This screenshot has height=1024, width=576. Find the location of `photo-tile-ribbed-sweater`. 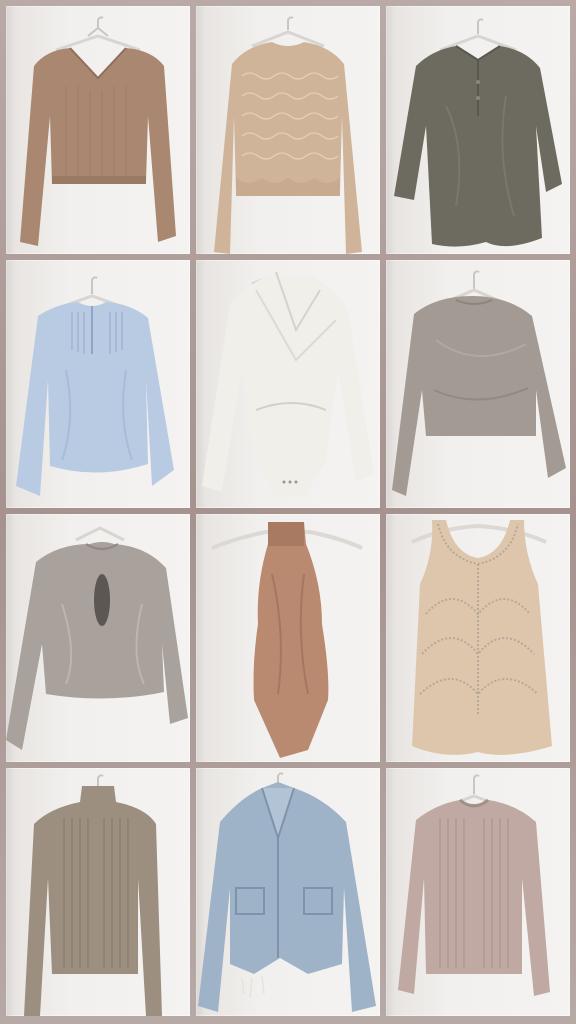

photo-tile-ribbed-sweater is located at coordinates (478, 892).